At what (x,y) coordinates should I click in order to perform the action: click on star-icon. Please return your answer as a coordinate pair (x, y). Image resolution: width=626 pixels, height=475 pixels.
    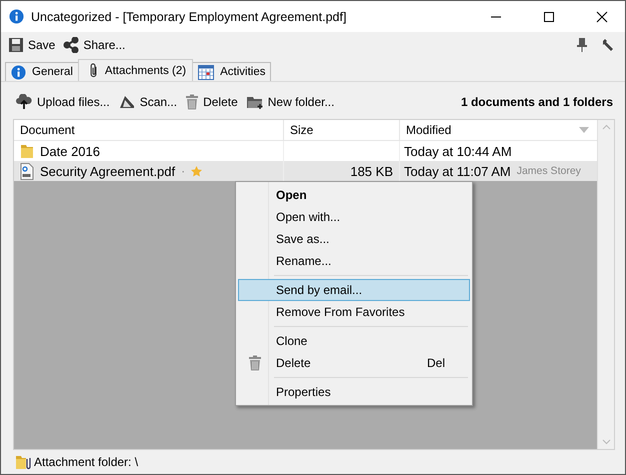
    Looking at the image, I should click on (196, 171).